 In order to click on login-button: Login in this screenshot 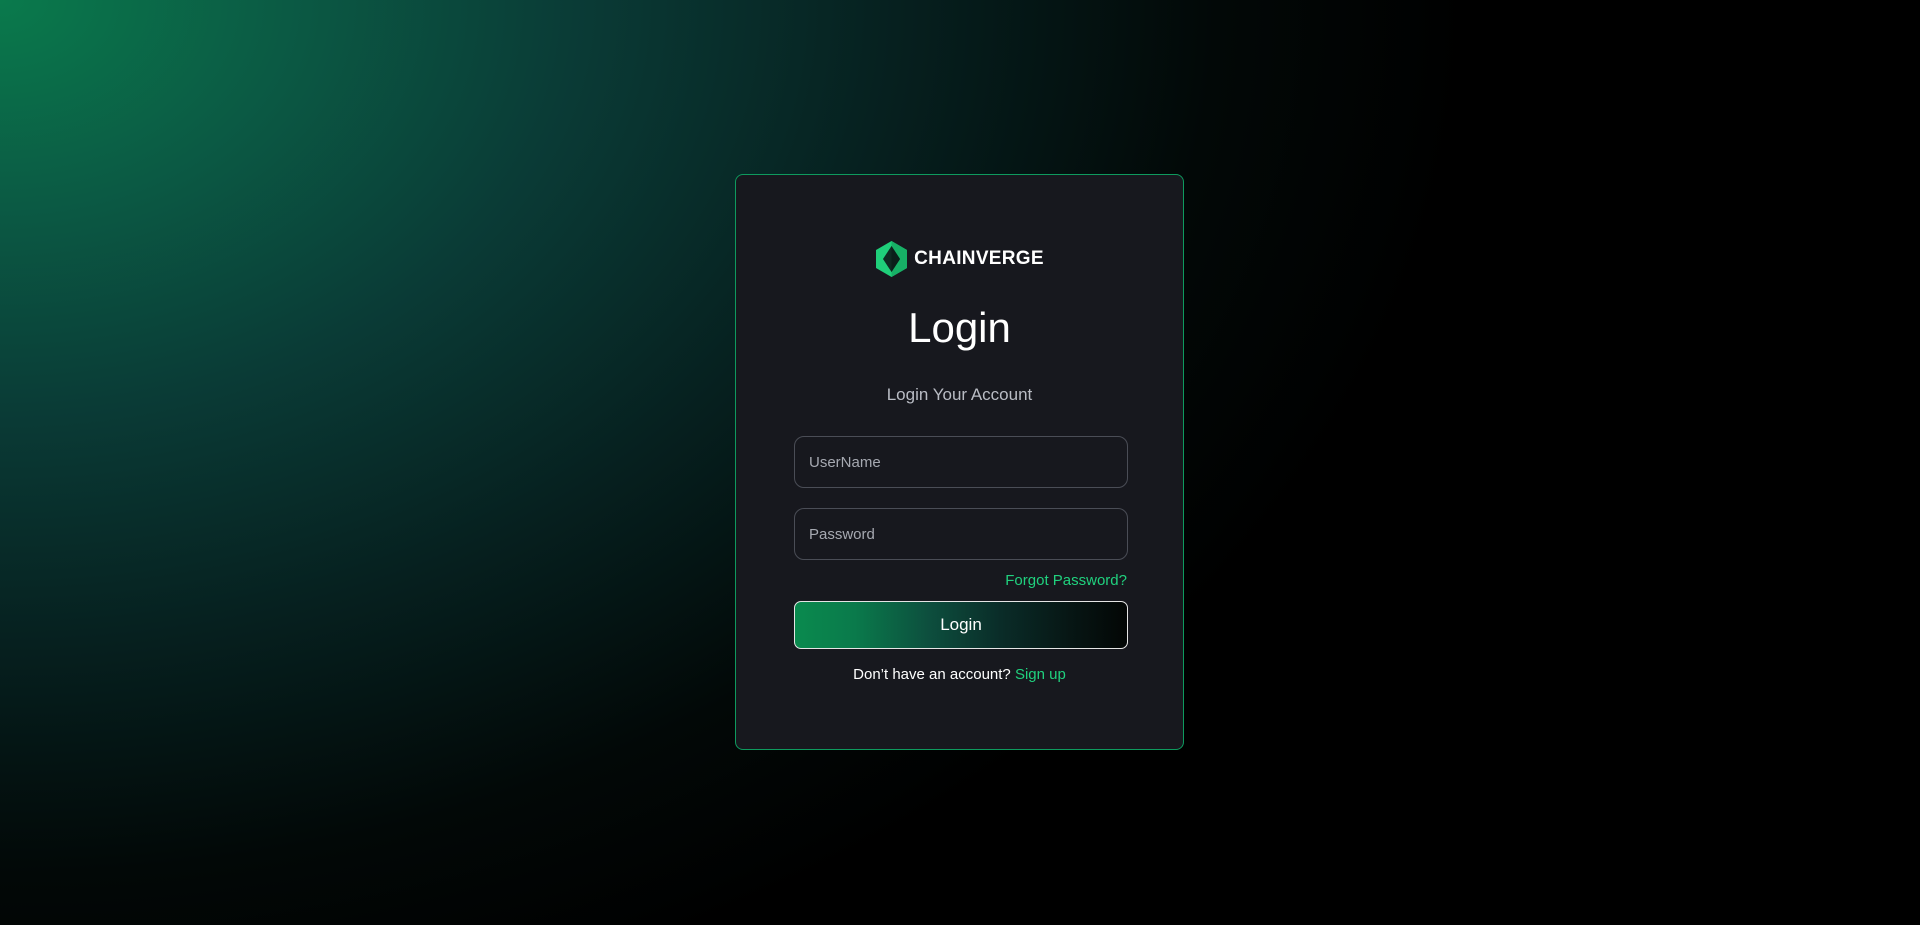, I will do `click(961, 625)`.